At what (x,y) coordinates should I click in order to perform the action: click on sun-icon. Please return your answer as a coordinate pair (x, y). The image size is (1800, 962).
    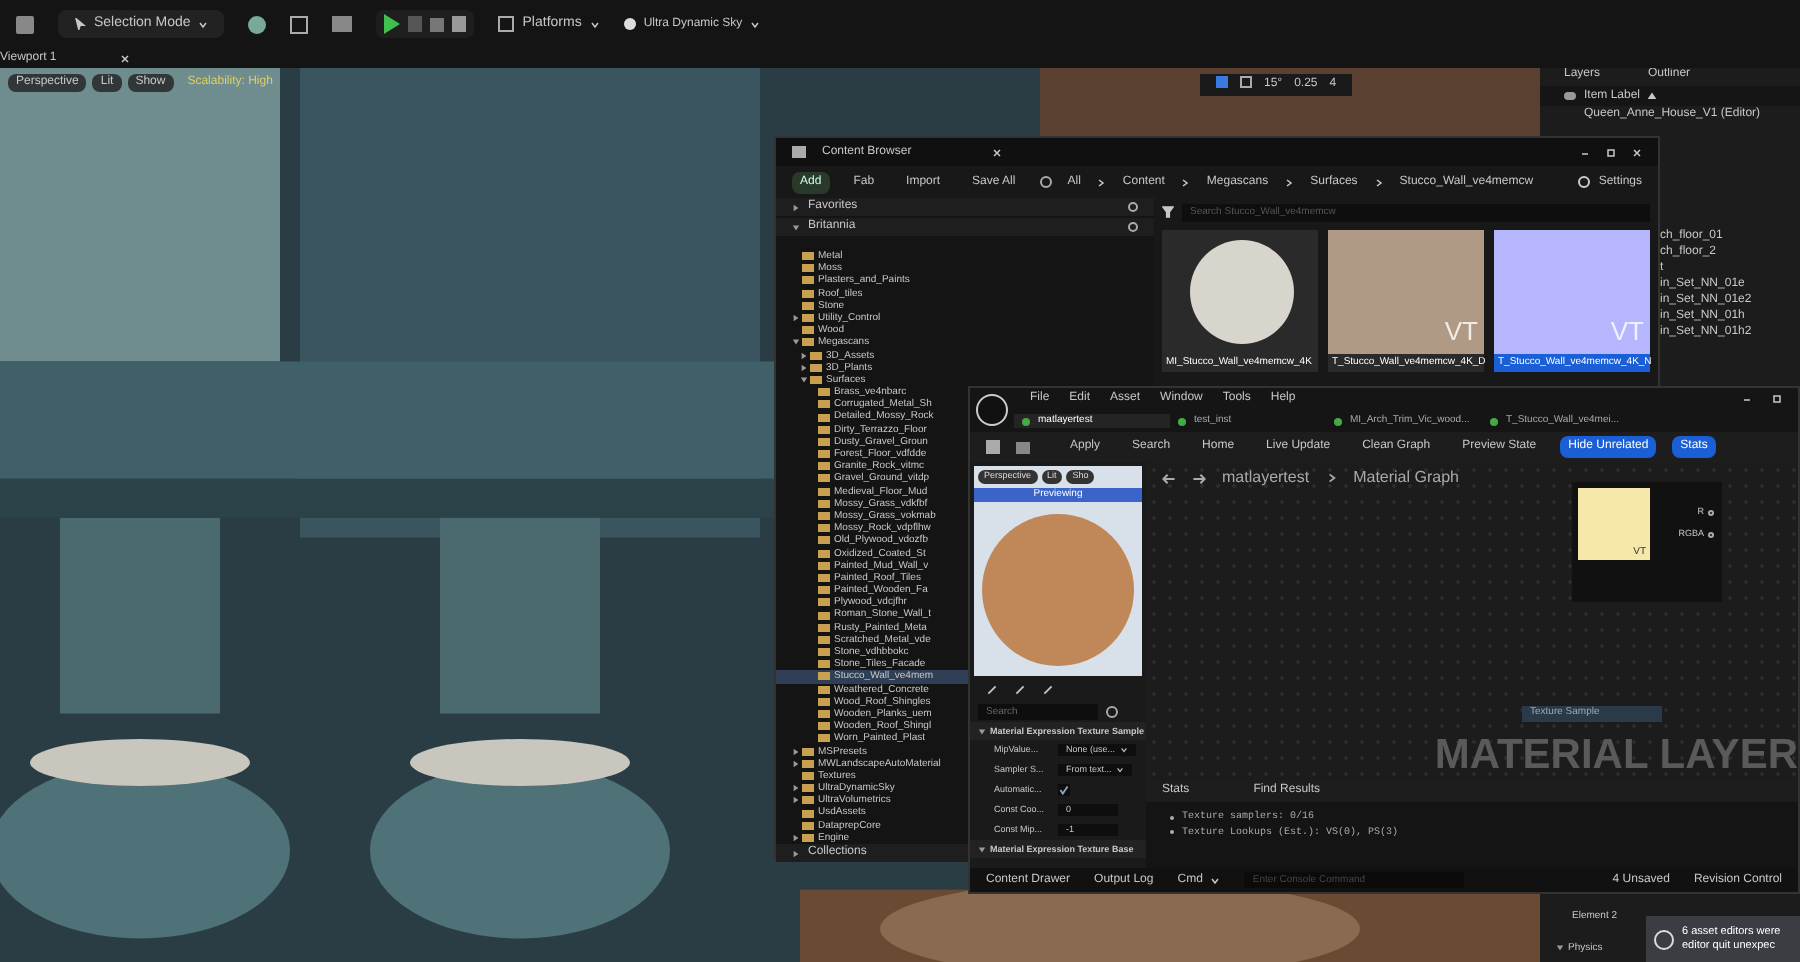
    Looking at the image, I should click on (629, 24).